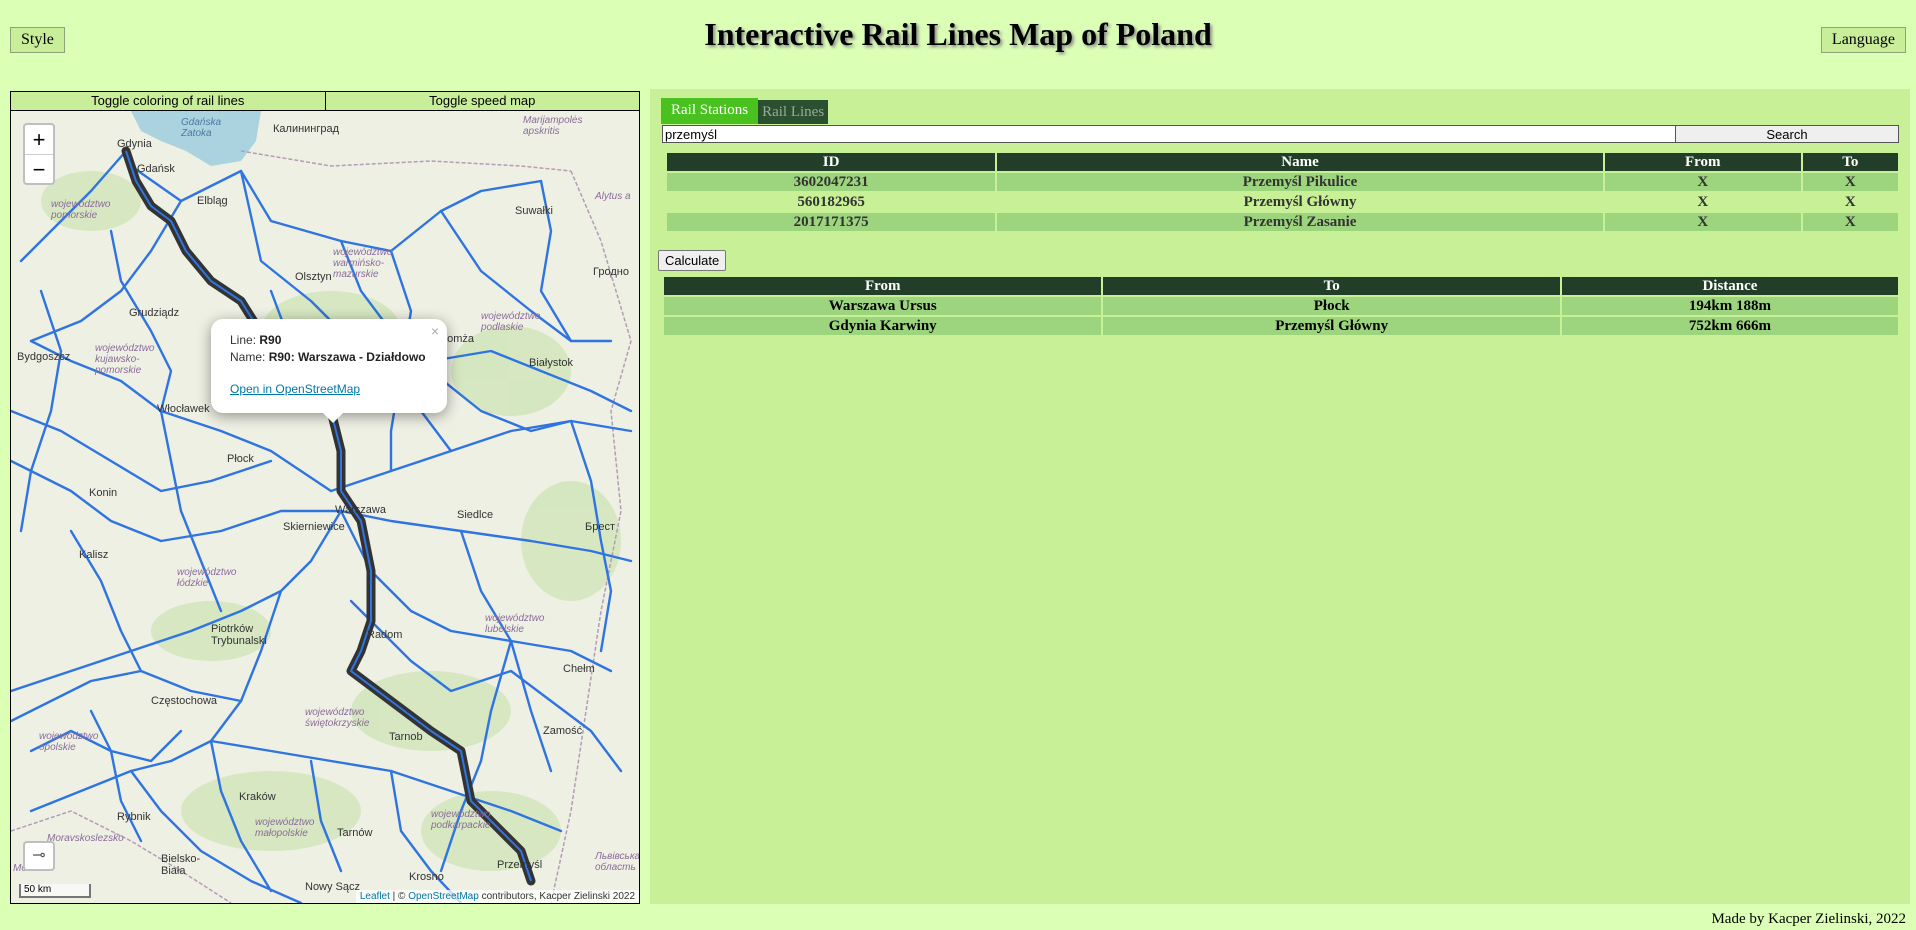 This screenshot has width=1916, height=930. What do you see at coordinates (793, 112) in the screenshot?
I see `tab-rail-lines: Rail Lines` at bounding box center [793, 112].